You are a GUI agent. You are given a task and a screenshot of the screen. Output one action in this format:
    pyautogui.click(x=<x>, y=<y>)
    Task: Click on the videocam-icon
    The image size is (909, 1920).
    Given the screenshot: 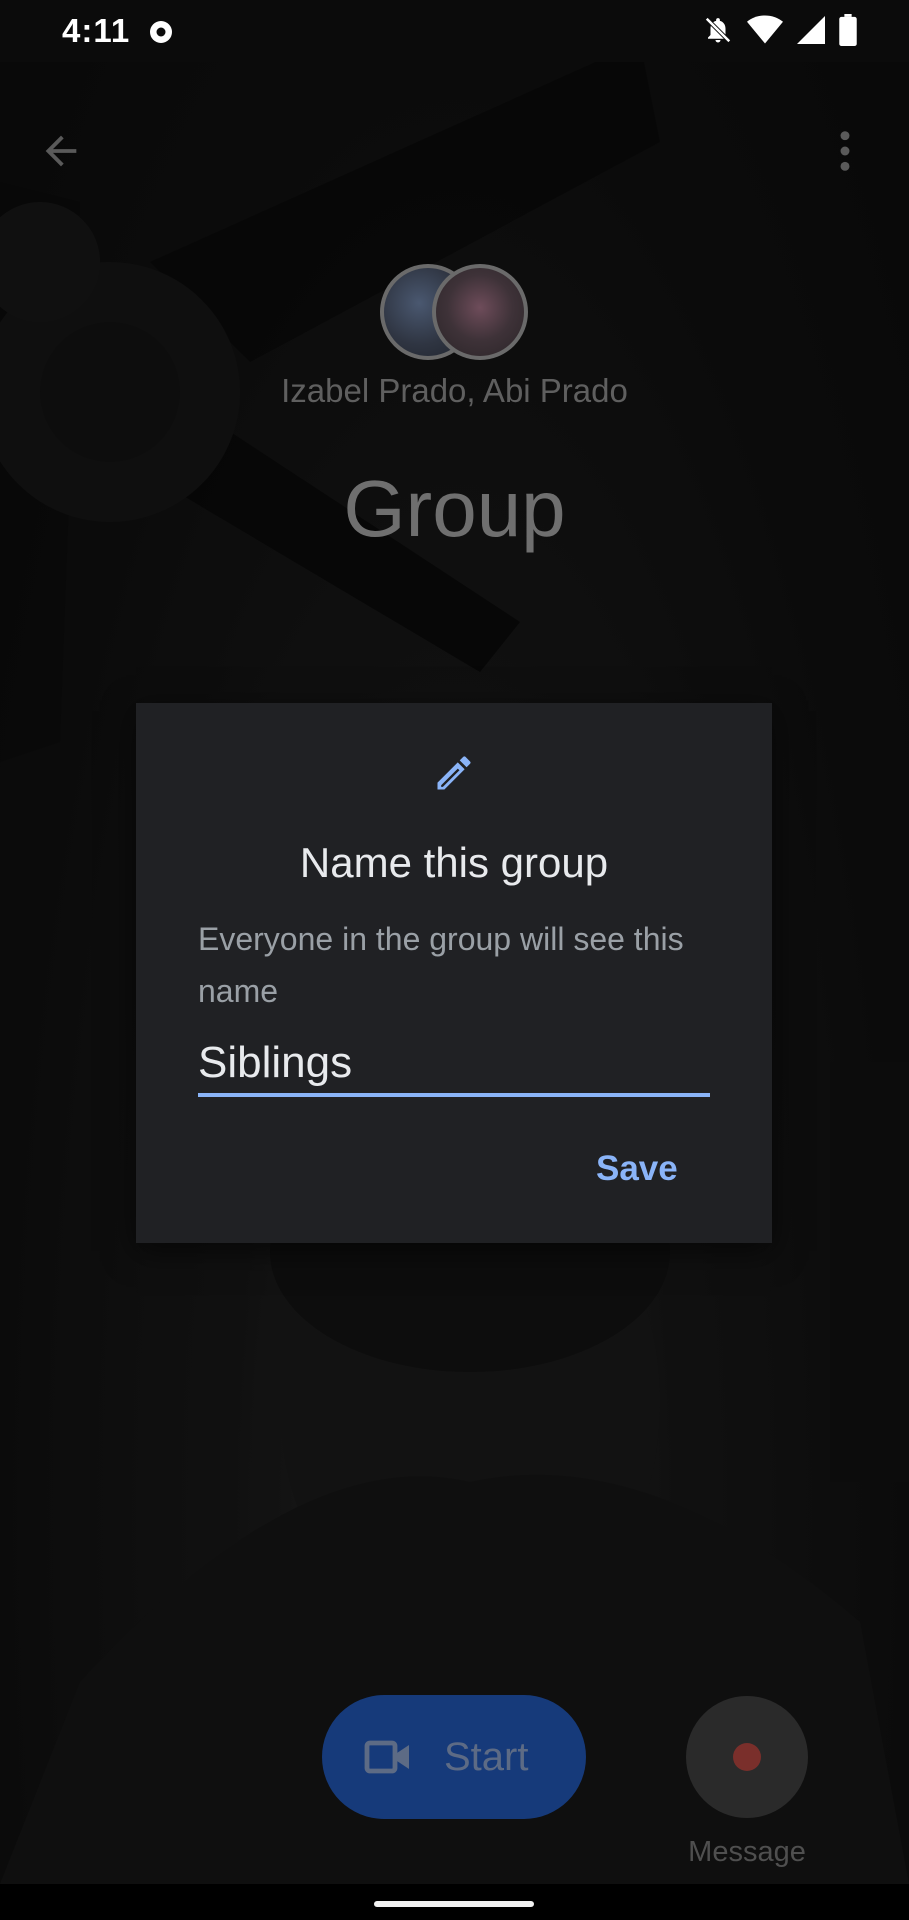 What is the action you would take?
    pyautogui.click(x=386, y=1757)
    